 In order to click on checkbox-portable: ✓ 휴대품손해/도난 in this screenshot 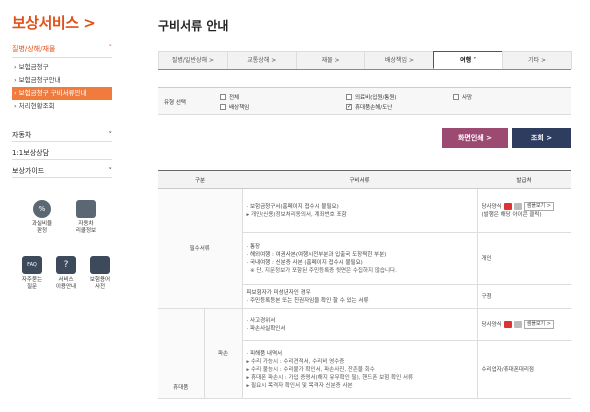, I will do `click(369, 107)`.